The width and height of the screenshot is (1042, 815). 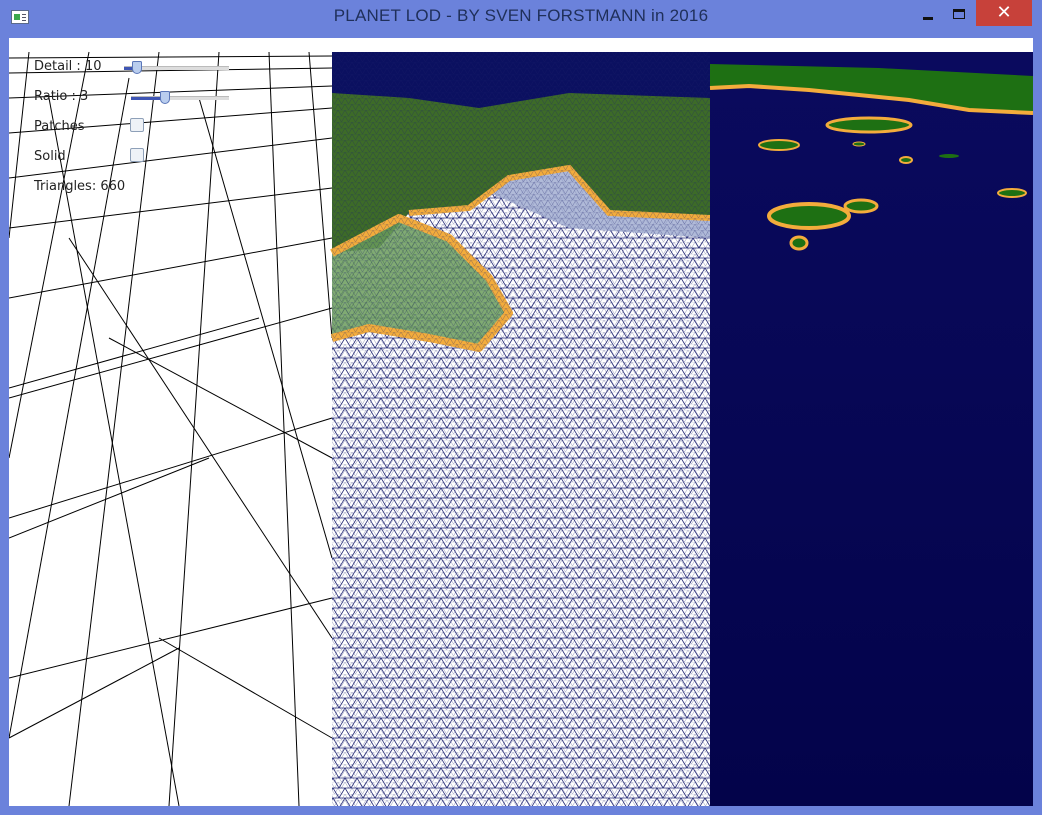 I want to click on title-bar: PLANET LOD - BY SVEN FORSTMANN in 2016 ✕, so click(x=521, y=18).